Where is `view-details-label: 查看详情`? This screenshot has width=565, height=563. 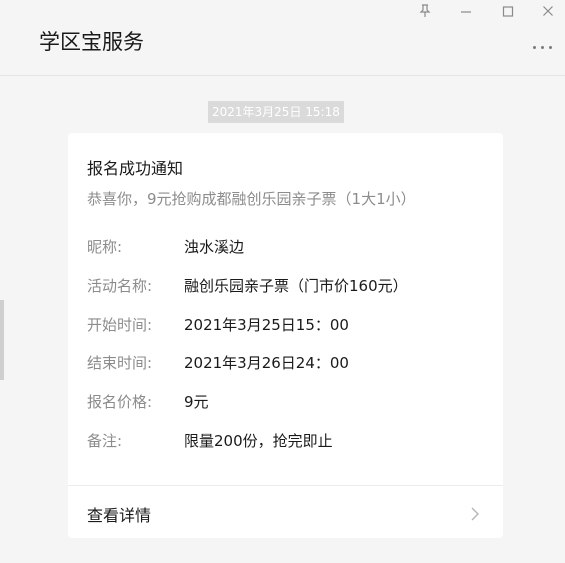
view-details-label: 查看详情 is located at coordinates (119, 515).